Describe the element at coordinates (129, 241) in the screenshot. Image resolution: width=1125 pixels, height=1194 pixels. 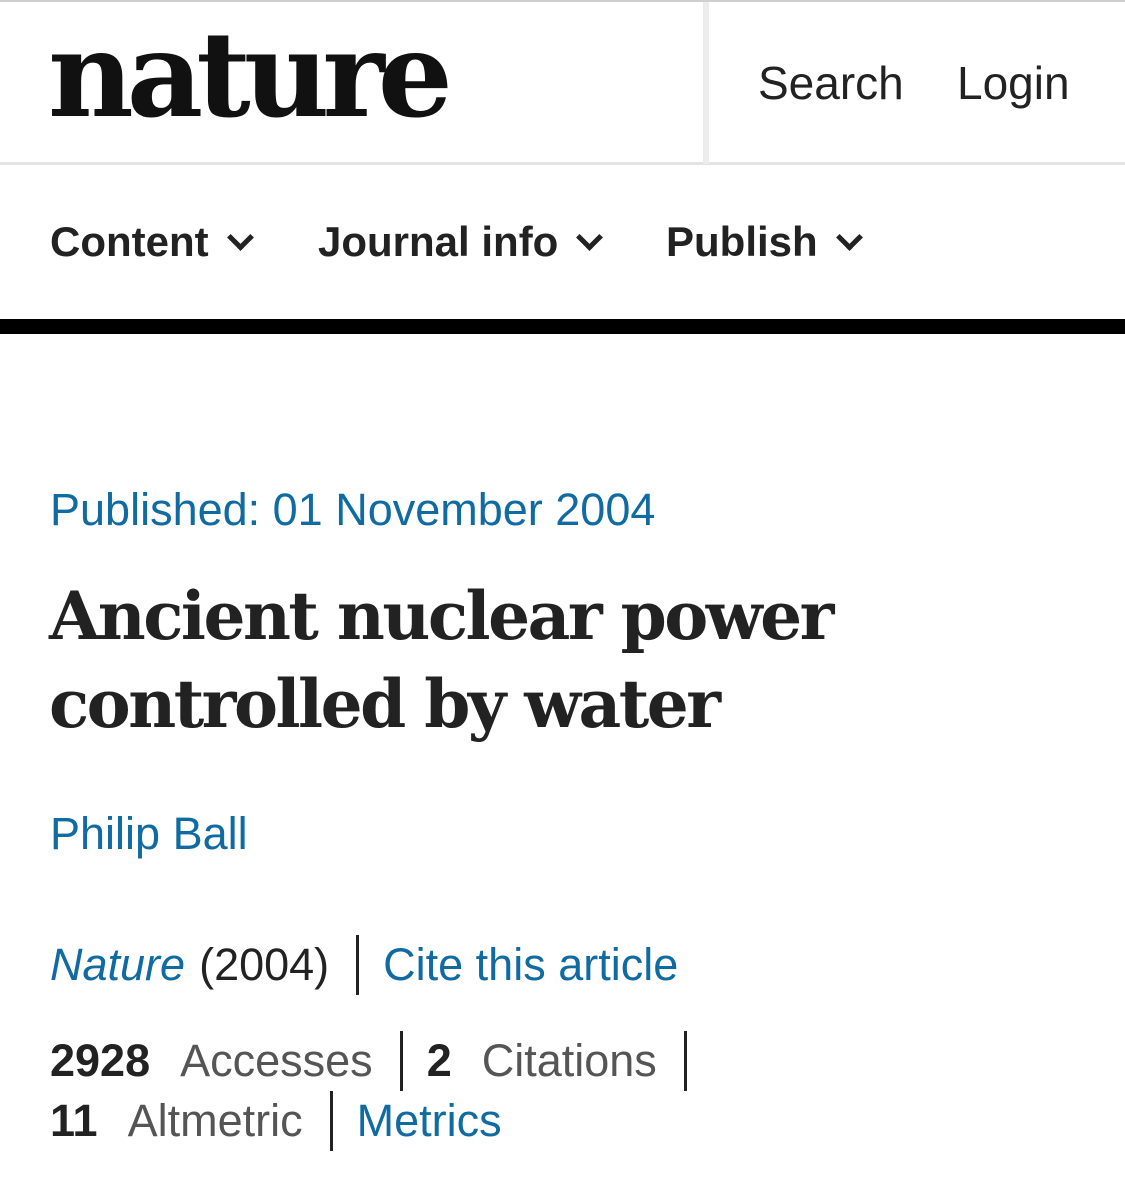
I see `nav-content-label: Content` at that location.